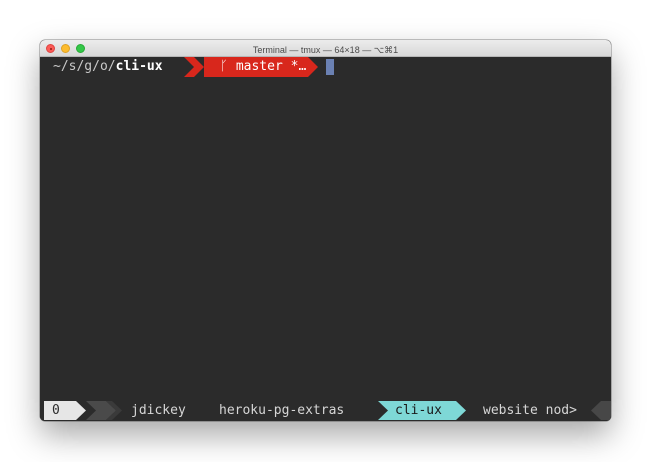 The width and height of the screenshot is (651, 462). What do you see at coordinates (383, 410) in the screenshot?
I see `active-tab-left-arrow-icon` at bounding box center [383, 410].